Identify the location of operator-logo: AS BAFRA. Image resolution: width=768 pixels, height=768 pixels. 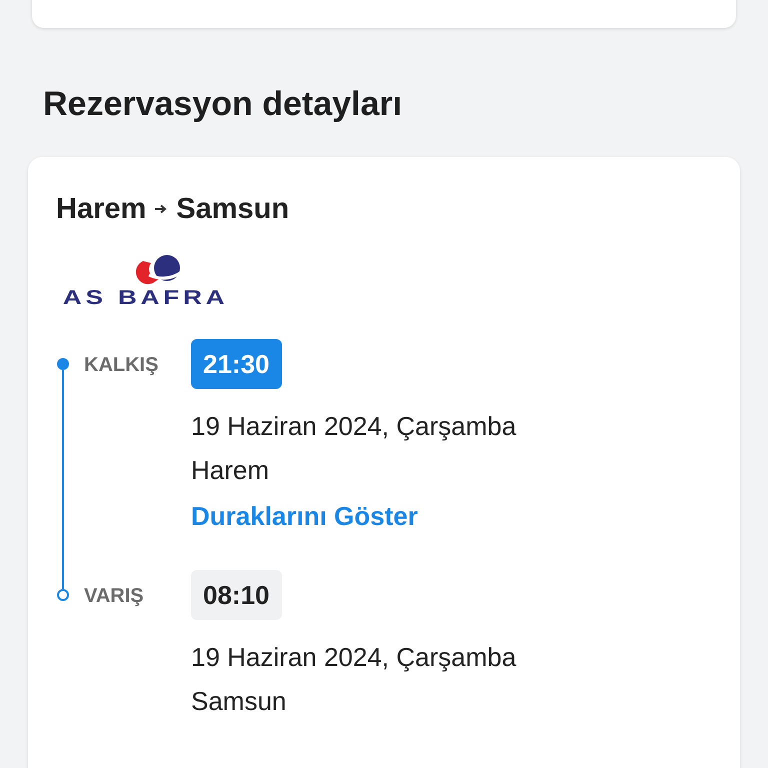
(146, 298).